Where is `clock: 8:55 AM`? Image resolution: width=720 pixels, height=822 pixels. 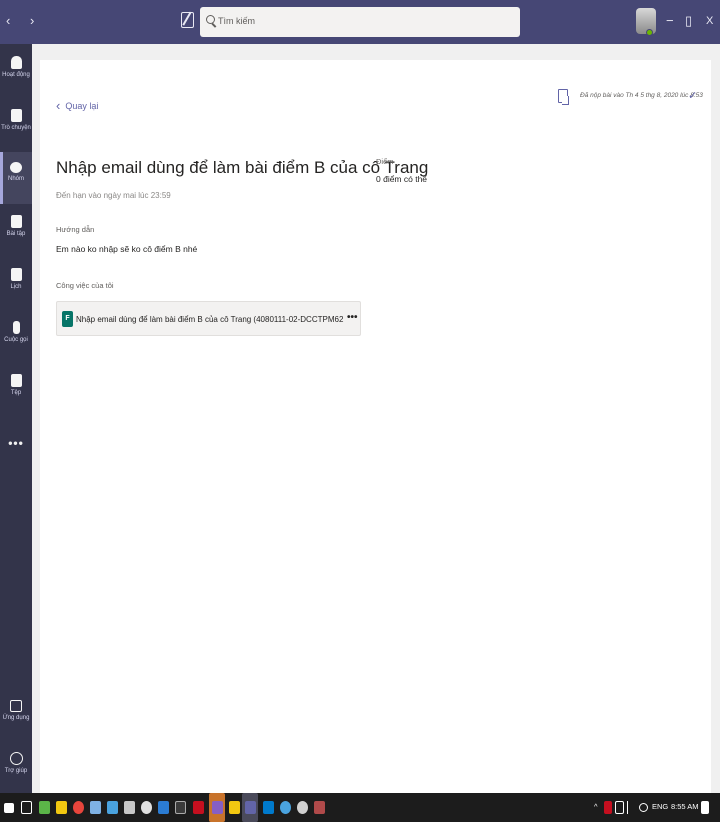
clock: 8:55 AM is located at coordinates (685, 806).